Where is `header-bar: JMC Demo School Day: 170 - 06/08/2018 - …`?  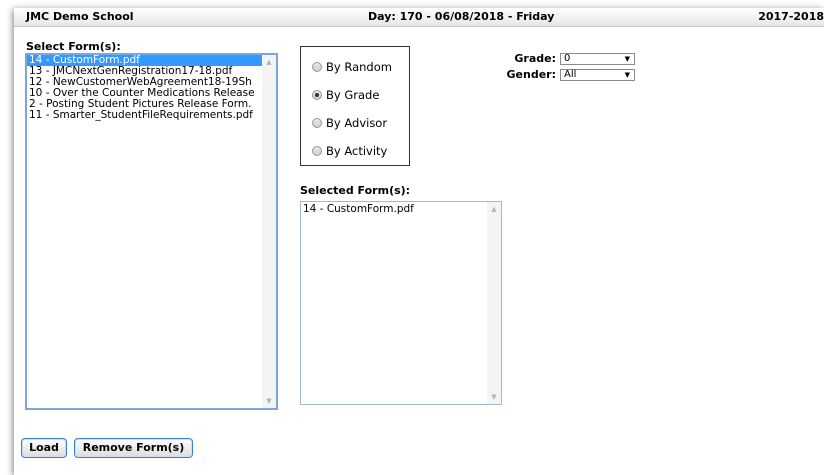
header-bar: JMC Demo School Day: 170 - 06/08/2018 - … is located at coordinates (419, 17).